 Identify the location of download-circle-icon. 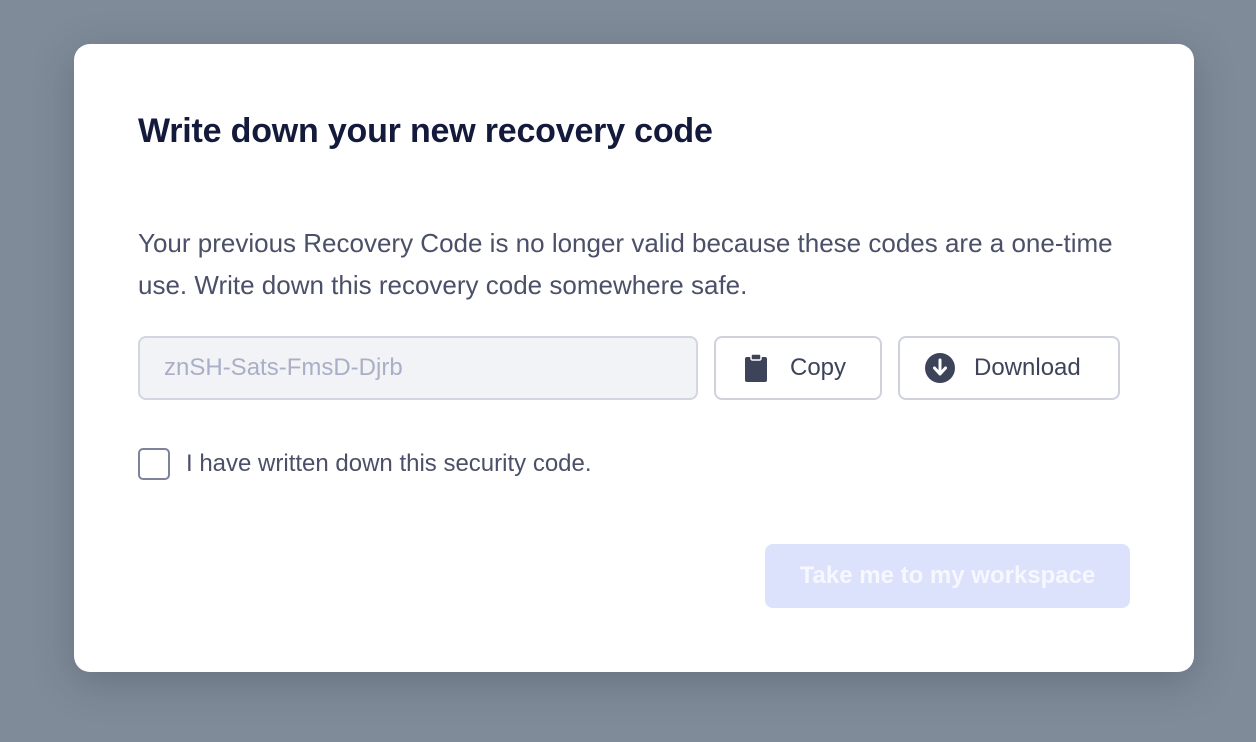
(940, 368).